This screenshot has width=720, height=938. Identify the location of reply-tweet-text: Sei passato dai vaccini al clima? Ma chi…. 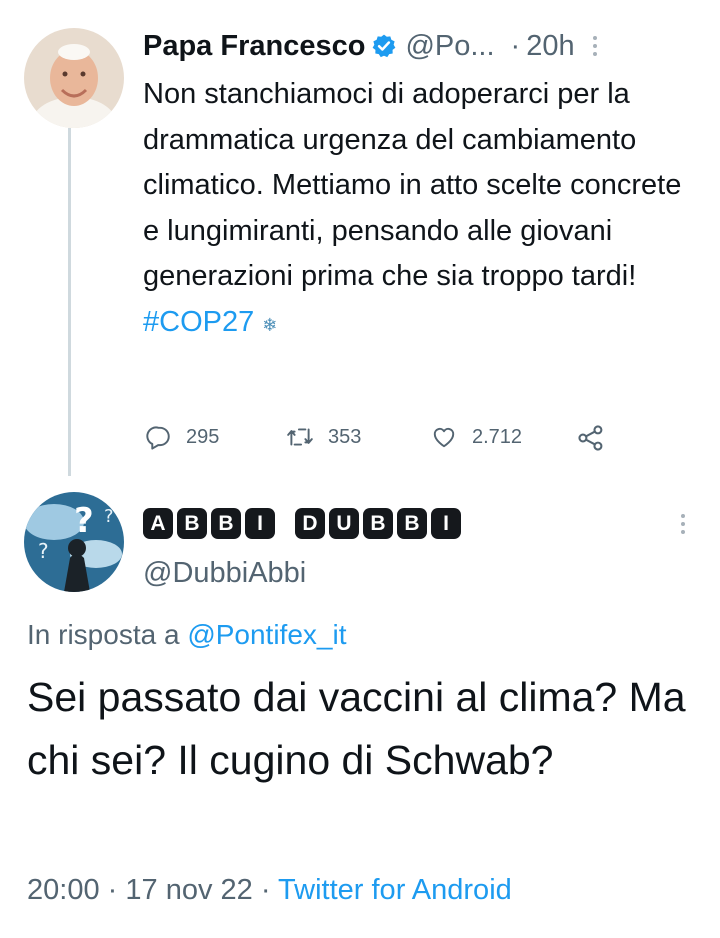
(356, 728).